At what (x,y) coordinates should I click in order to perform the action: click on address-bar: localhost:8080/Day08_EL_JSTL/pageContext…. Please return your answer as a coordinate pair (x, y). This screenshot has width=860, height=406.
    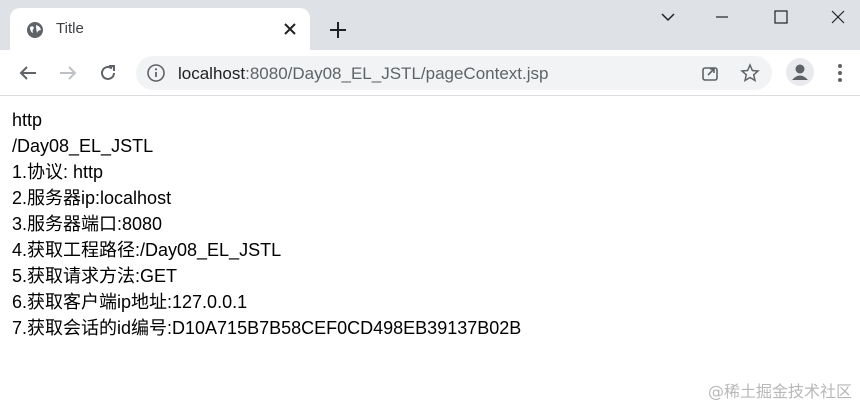
    Looking at the image, I should click on (454, 73).